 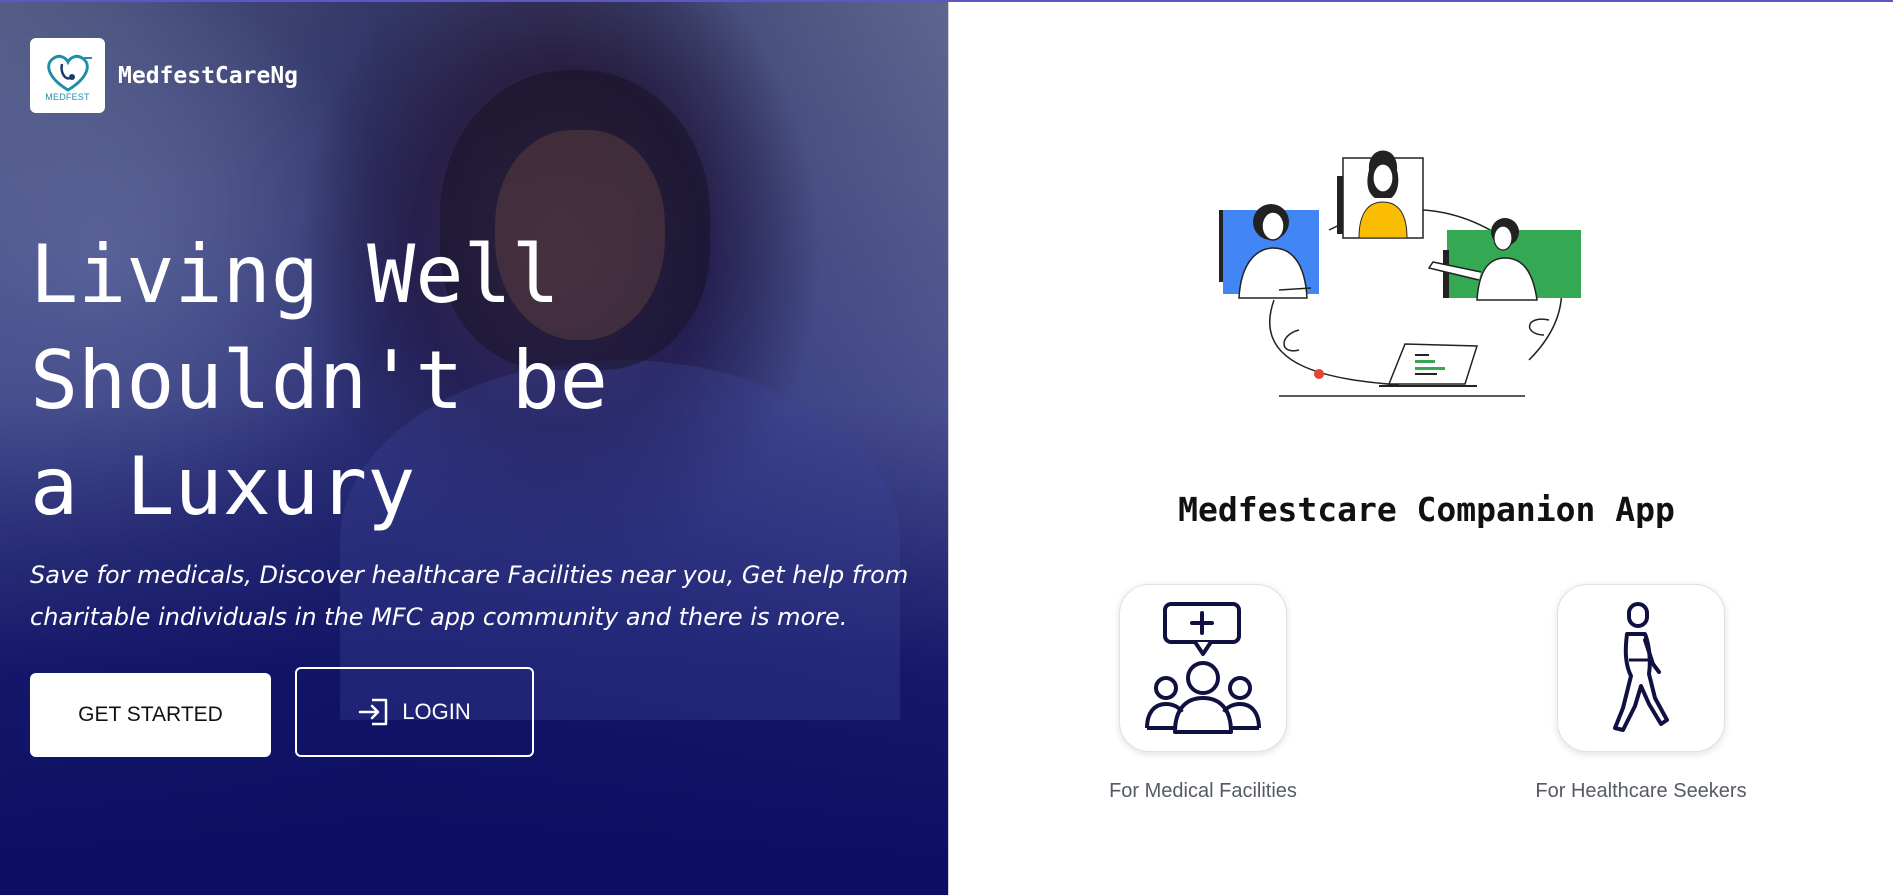 I want to click on login-button: LOGIN, so click(x=414, y=712).